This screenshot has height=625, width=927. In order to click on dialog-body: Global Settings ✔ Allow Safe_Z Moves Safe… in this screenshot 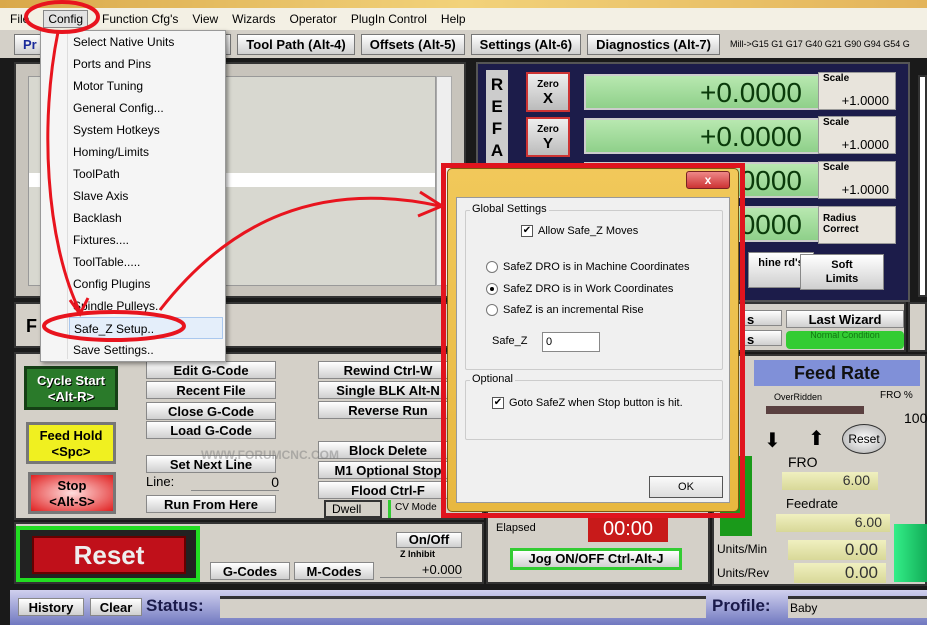, I will do `click(593, 350)`.